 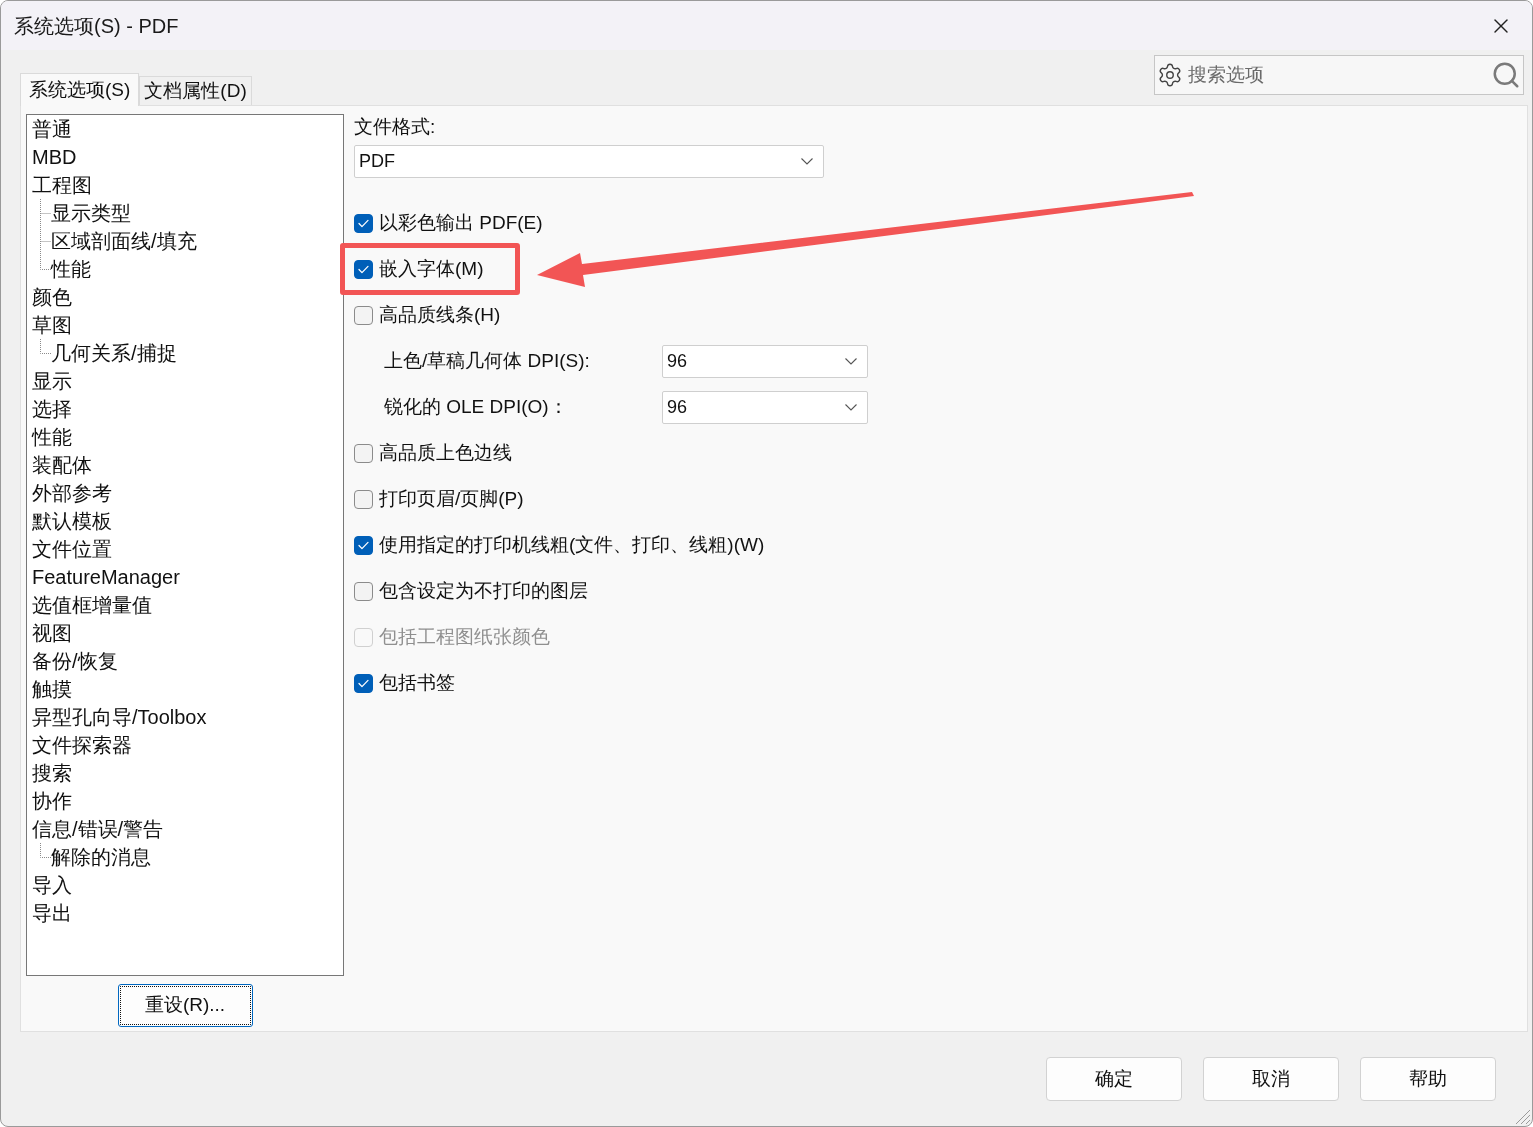 I want to click on checkbox-label: 包括书签, so click(x=417, y=683).